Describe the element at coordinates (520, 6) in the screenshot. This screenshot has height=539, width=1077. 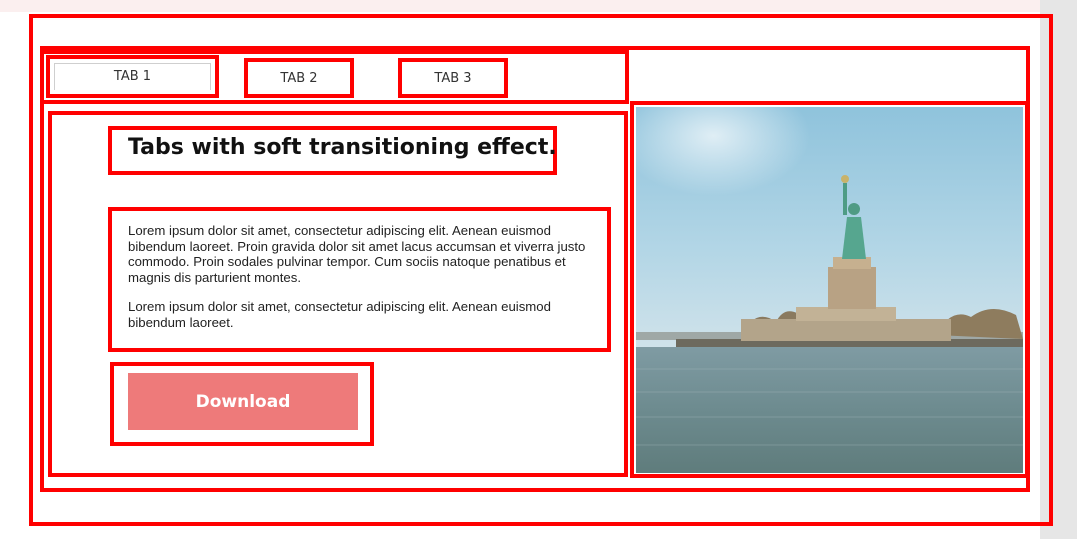
I see `top-strip` at that location.